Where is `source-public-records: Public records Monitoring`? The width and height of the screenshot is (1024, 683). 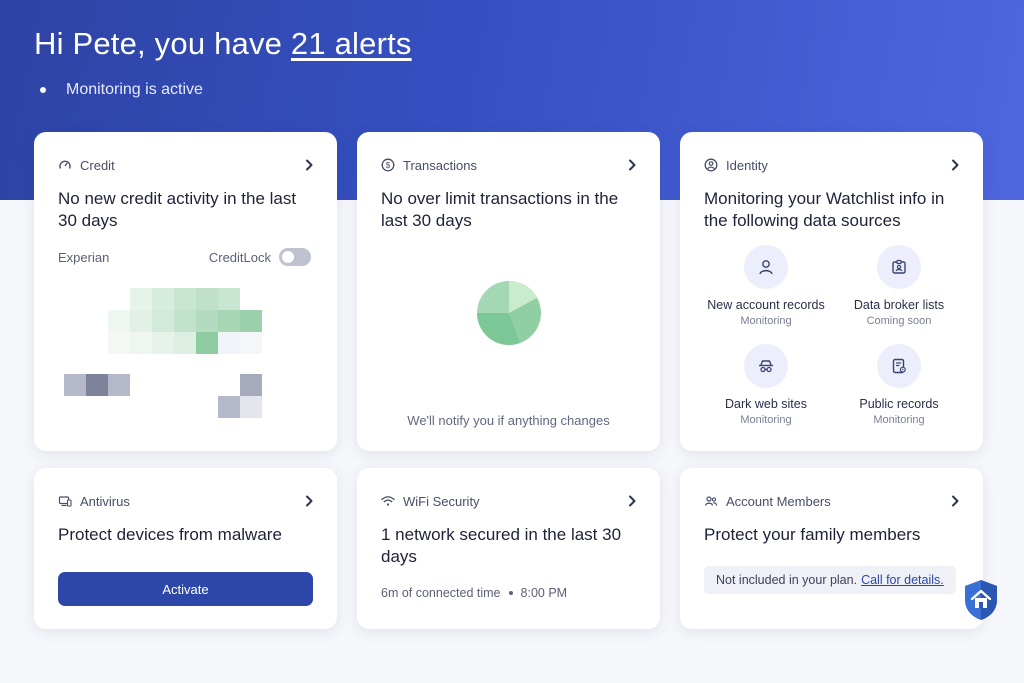 source-public-records: Public records Monitoring is located at coordinates (899, 386).